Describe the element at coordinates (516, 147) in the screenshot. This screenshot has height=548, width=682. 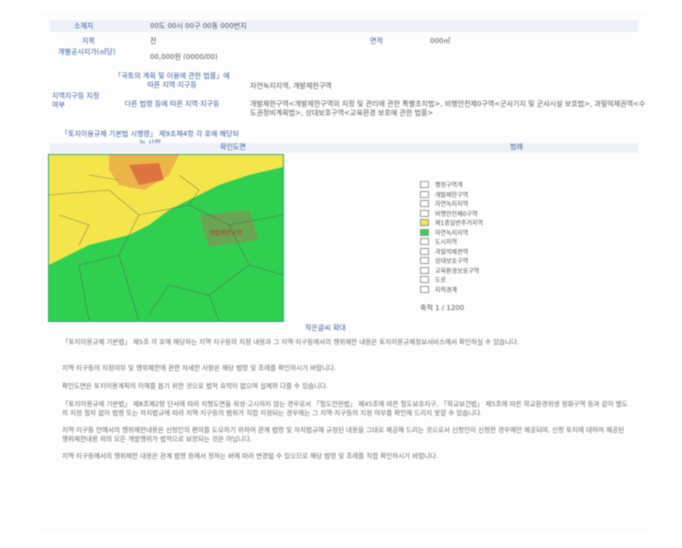
I see `map-header-right: 범례` at that location.